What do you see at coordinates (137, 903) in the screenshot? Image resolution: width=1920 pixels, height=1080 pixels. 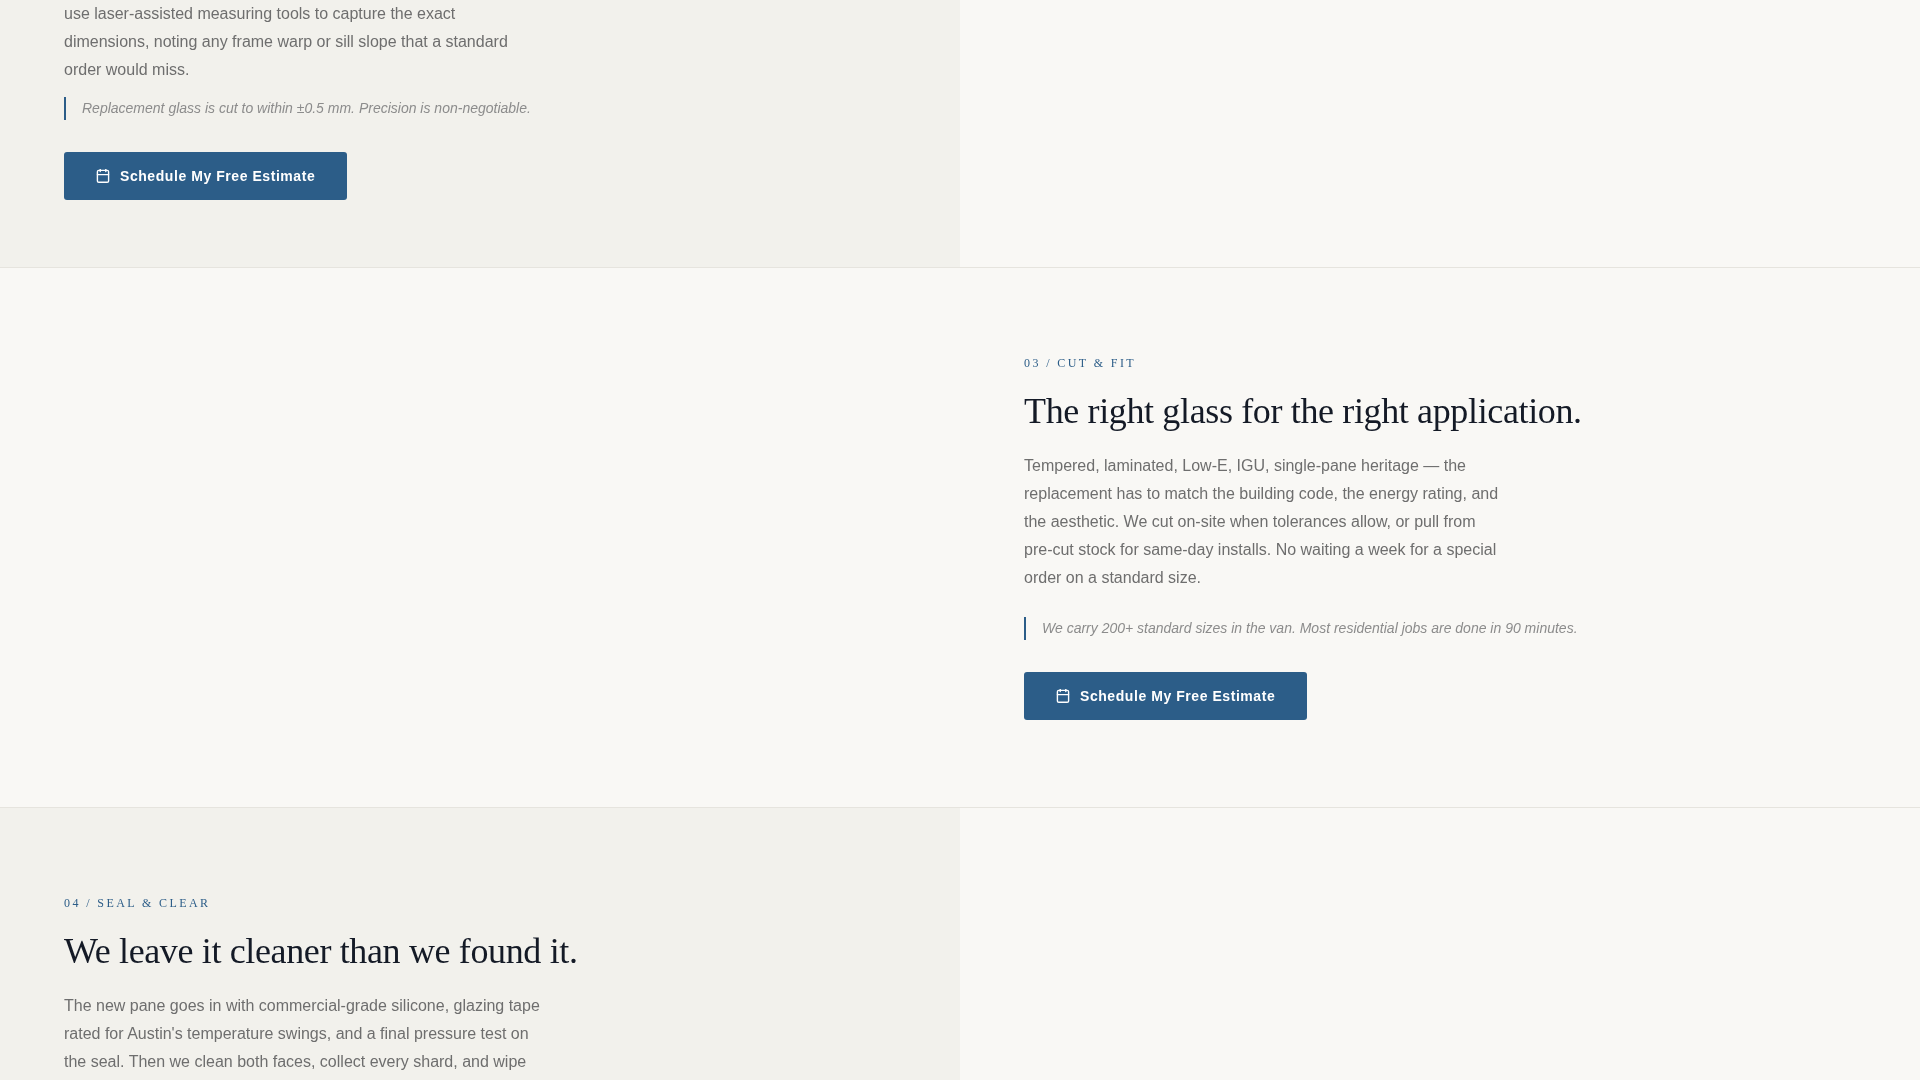 I see `section-eyebrow: 04 / SEAL & CLEAR` at bounding box center [137, 903].